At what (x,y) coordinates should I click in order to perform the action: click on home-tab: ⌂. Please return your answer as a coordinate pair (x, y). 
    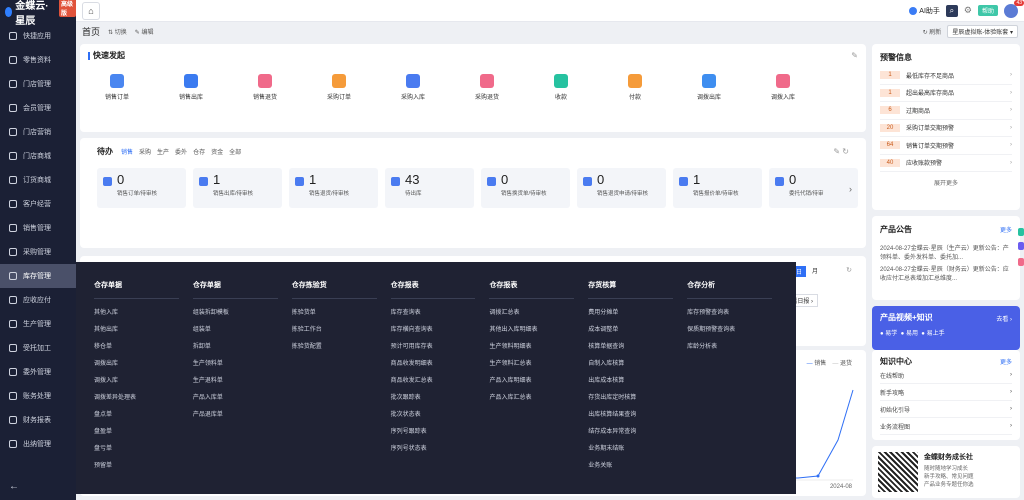
    Looking at the image, I should click on (91, 10).